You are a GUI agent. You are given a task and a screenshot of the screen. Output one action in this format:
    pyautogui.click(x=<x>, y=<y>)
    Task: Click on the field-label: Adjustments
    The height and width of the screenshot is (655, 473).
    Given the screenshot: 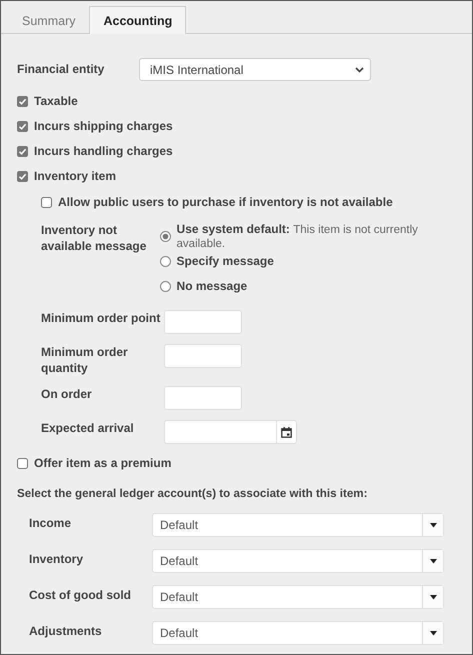 What is the action you would take?
    pyautogui.click(x=66, y=631)
    